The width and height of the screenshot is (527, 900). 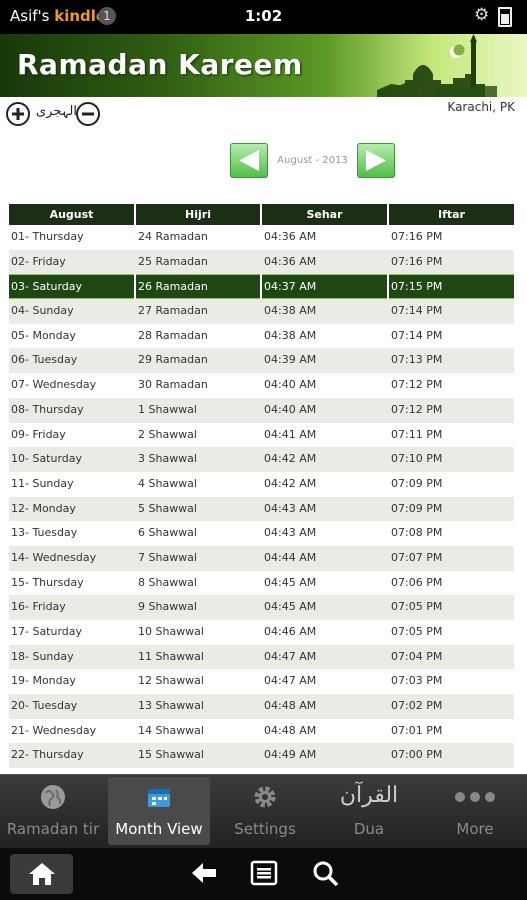 What do you see at coordinates (171, 706) in the screenshot?
I see `cell-hijri: 13 Shawwal` at bounding box center [171, 706].